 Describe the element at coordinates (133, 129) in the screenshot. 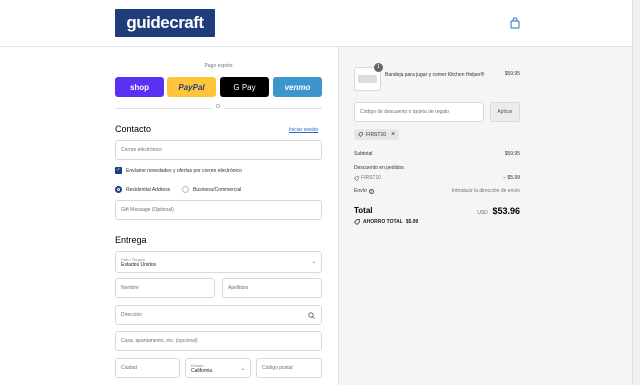

I see `contact-title: Contacto` at that location.